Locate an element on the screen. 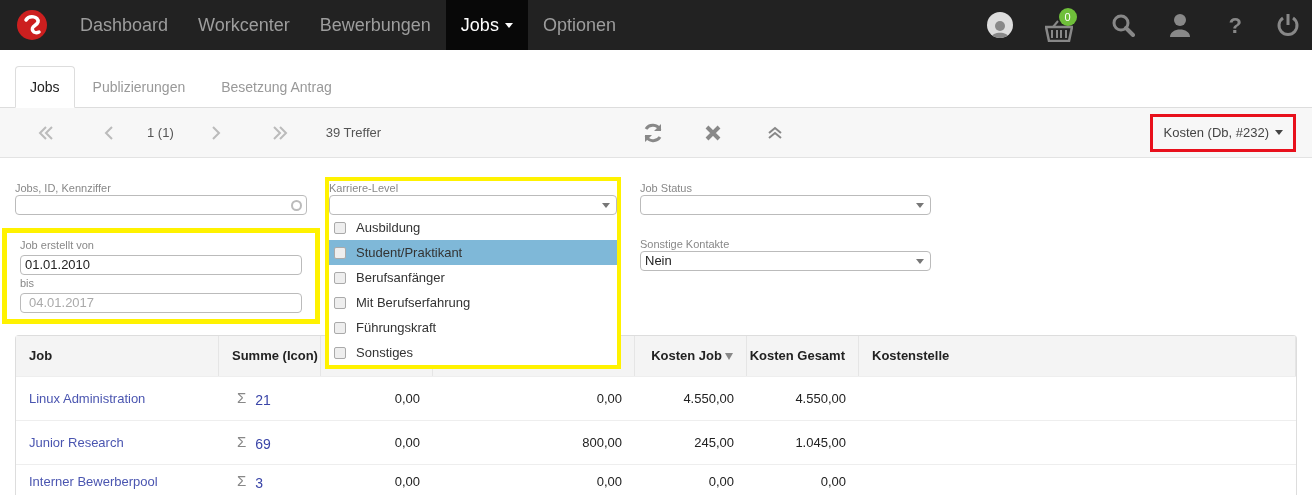  logo-icon is located at coordinates (32, 25).